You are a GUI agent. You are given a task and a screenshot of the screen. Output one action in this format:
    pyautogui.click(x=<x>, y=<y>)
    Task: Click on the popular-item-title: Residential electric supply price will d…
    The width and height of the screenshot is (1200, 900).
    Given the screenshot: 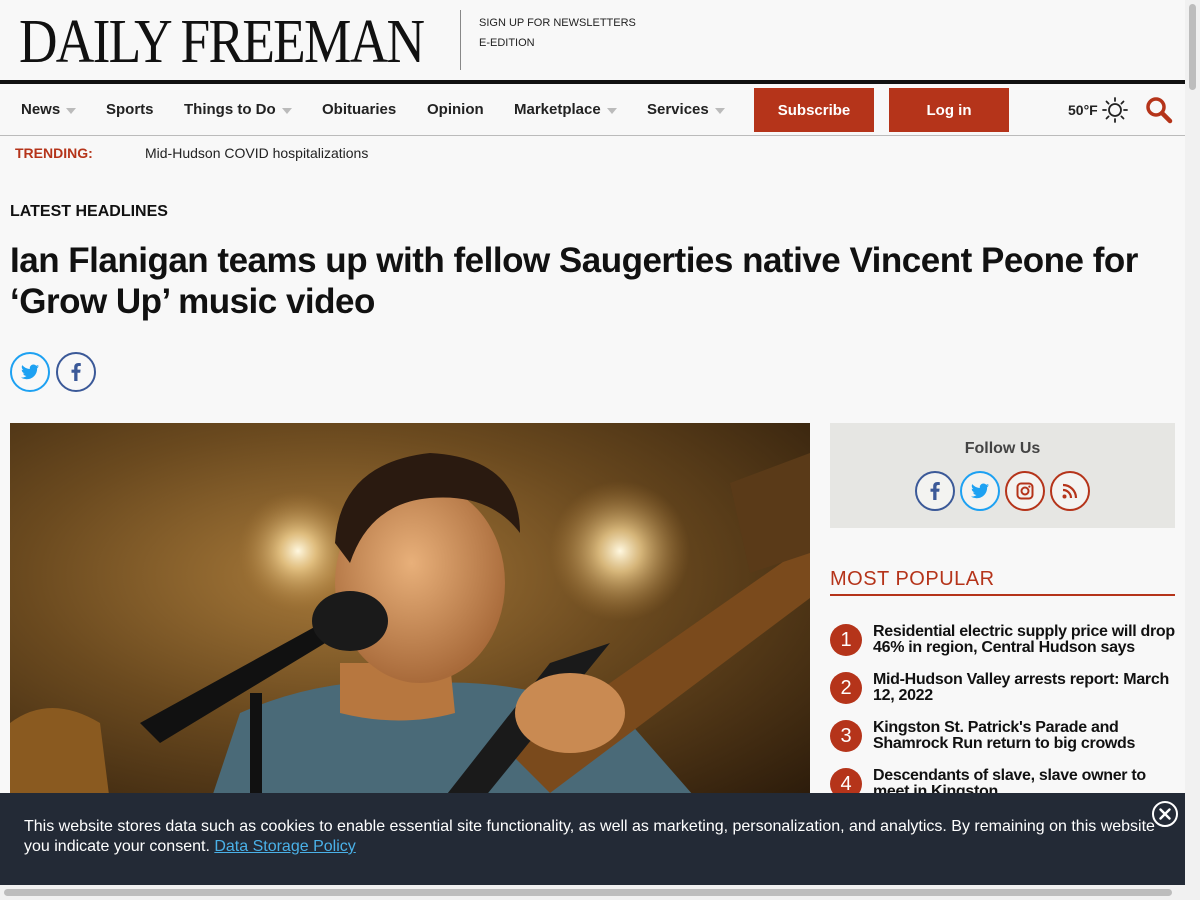 What is the action you would take?
    pyautogui.click(x=1025, y=640)
    